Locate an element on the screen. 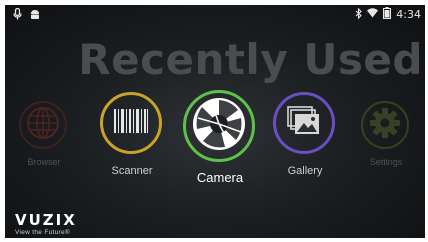 Image resolution: width=428 pixels, height=242 pixels. status-bar: 4:34 is located at coordinates (215, 14).